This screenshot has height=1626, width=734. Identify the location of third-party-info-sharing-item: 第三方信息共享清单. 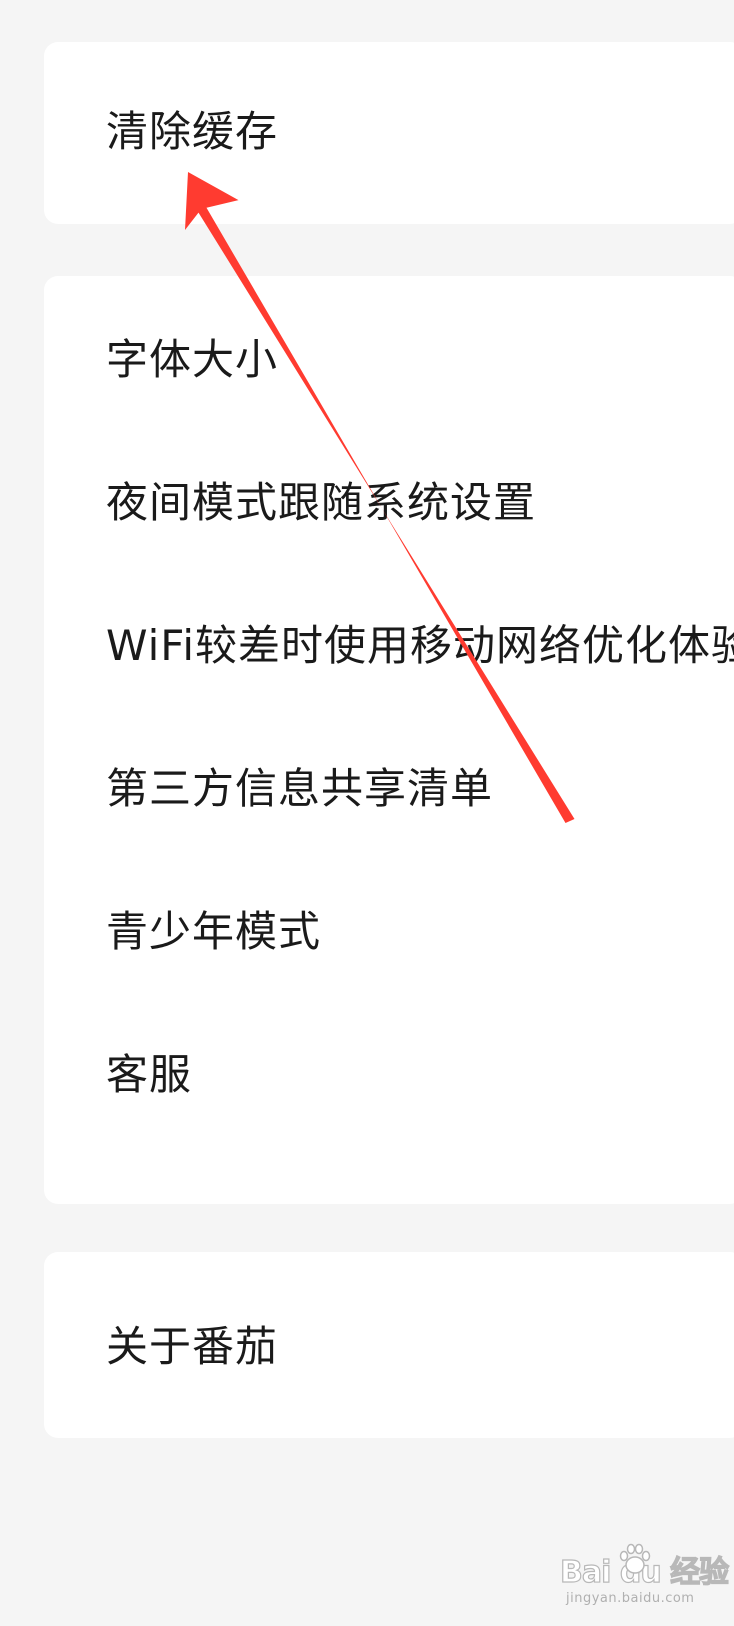
(420, 785).